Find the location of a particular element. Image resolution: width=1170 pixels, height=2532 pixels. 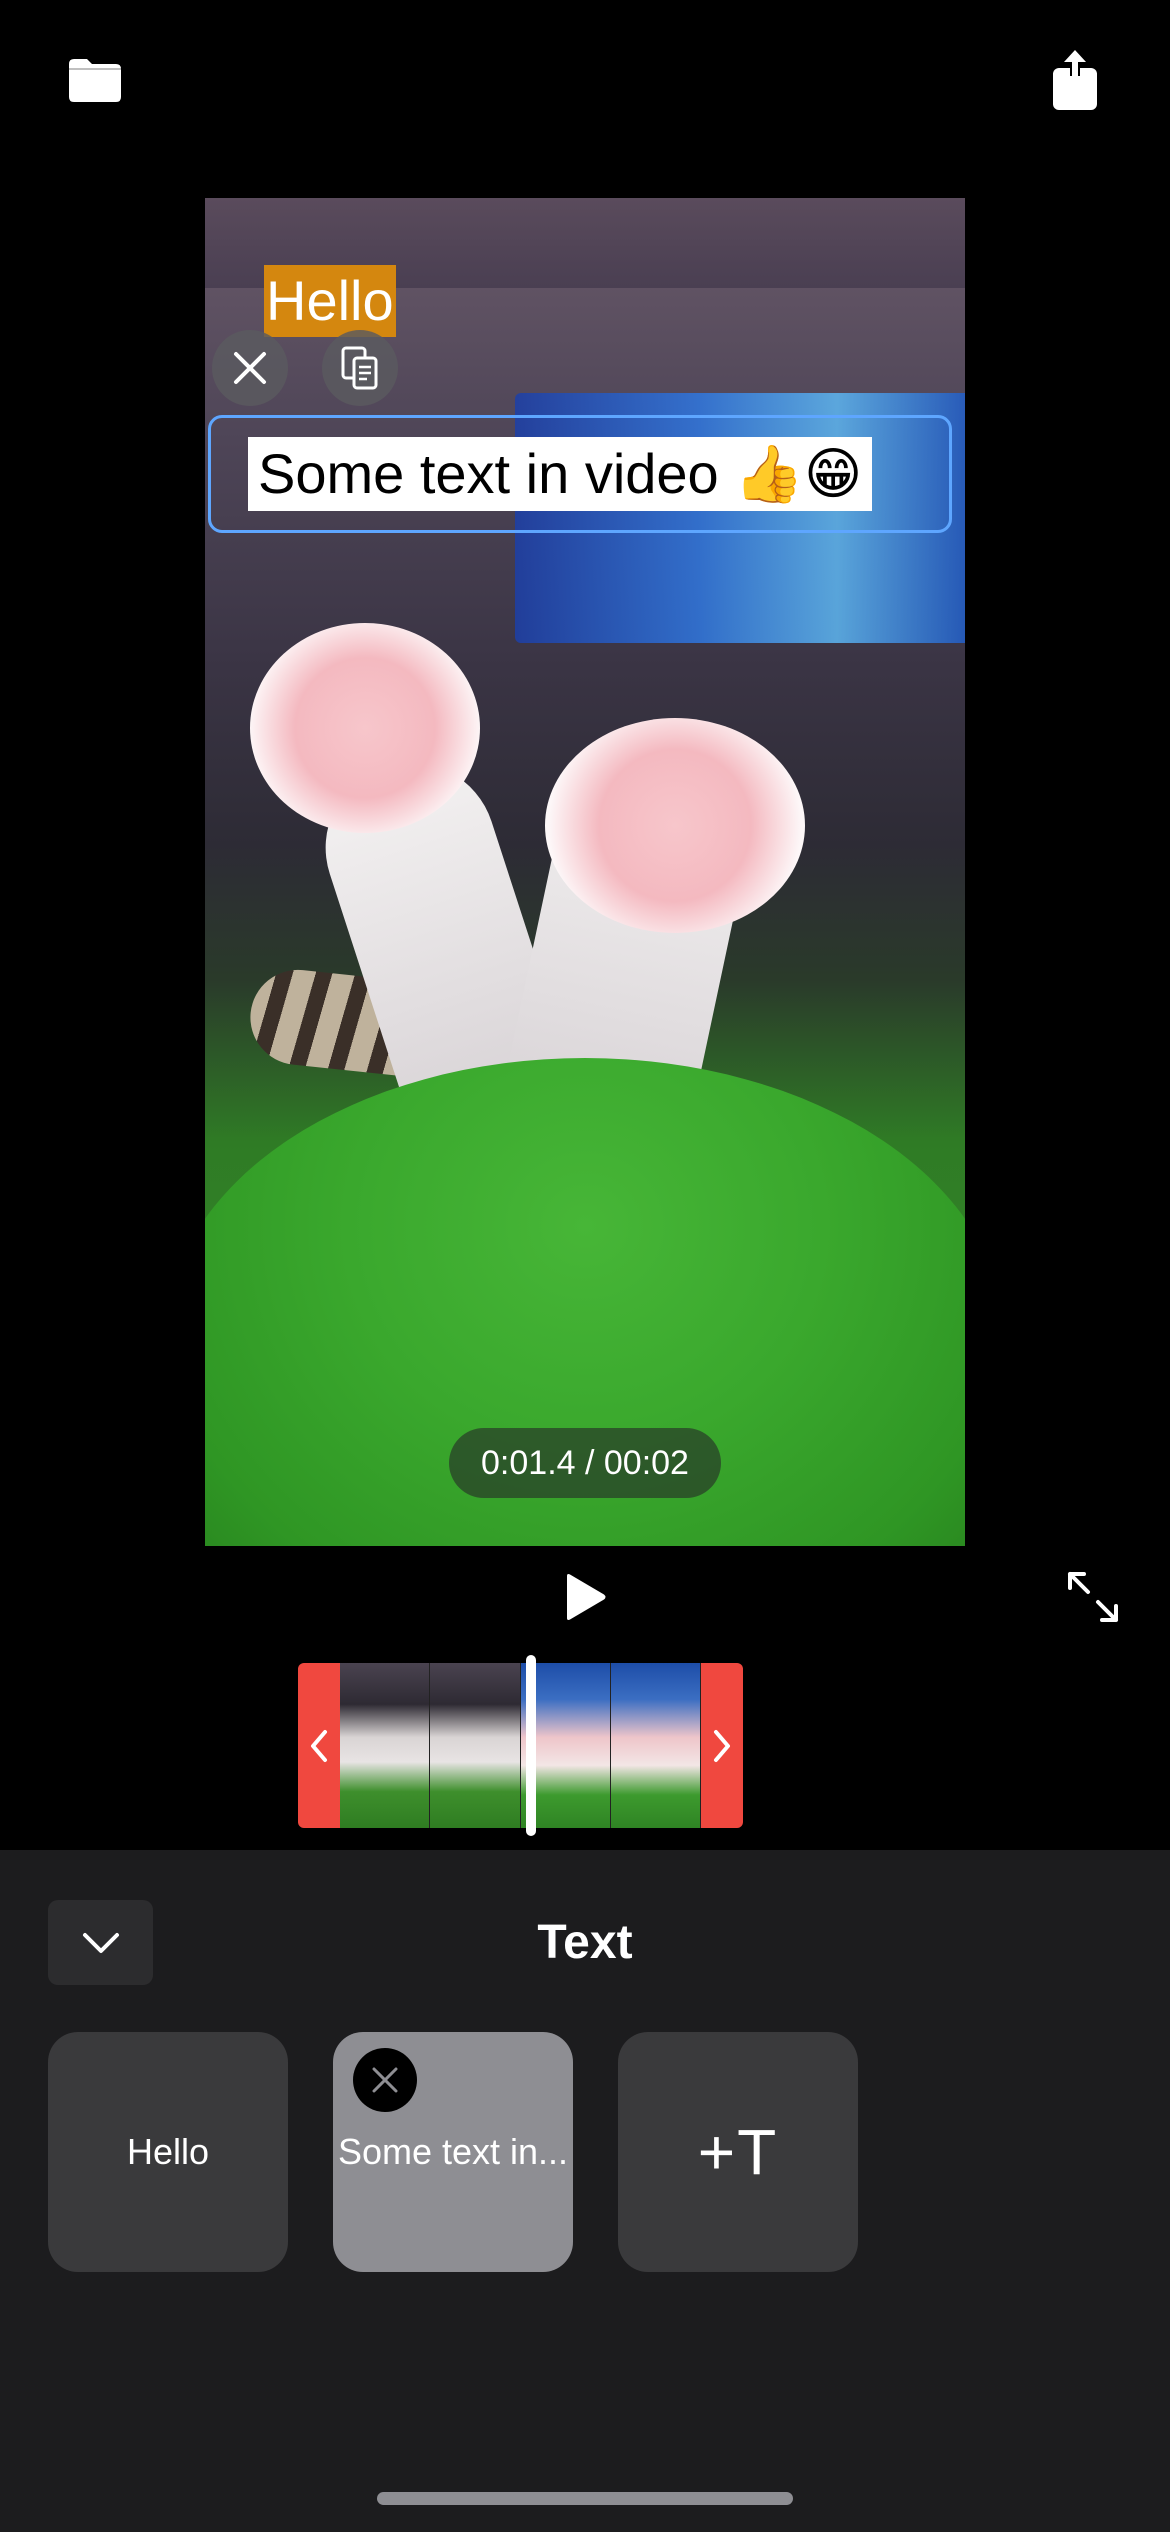

chevron-right-icon is located at coordinates (722, 1745).